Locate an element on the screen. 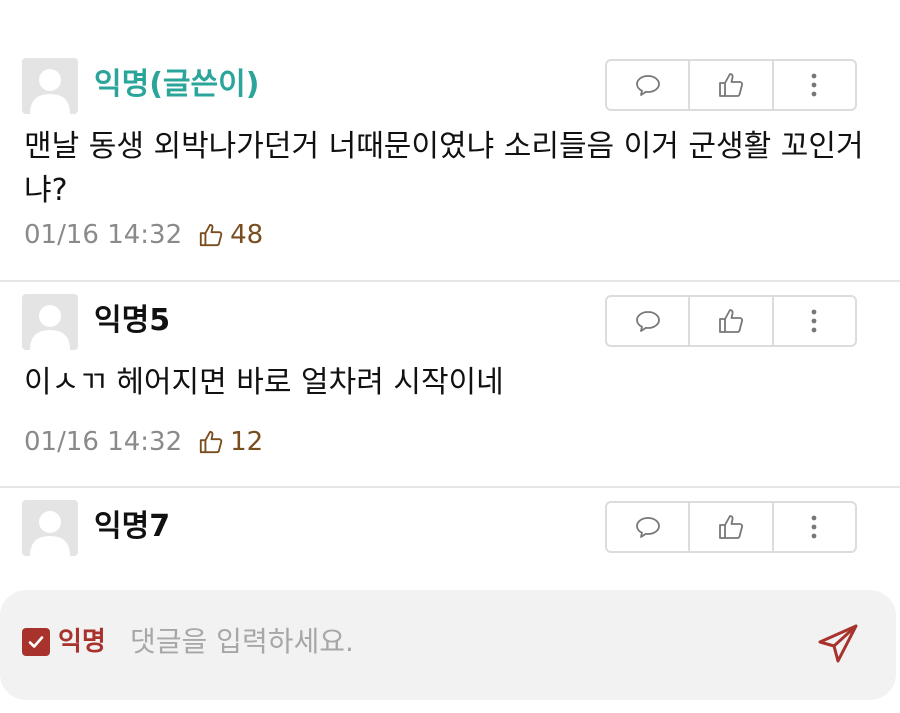 Image resolution: width=900 pixels, height=713 pixels. like-count: 48 is located at coordinates (247, 235).